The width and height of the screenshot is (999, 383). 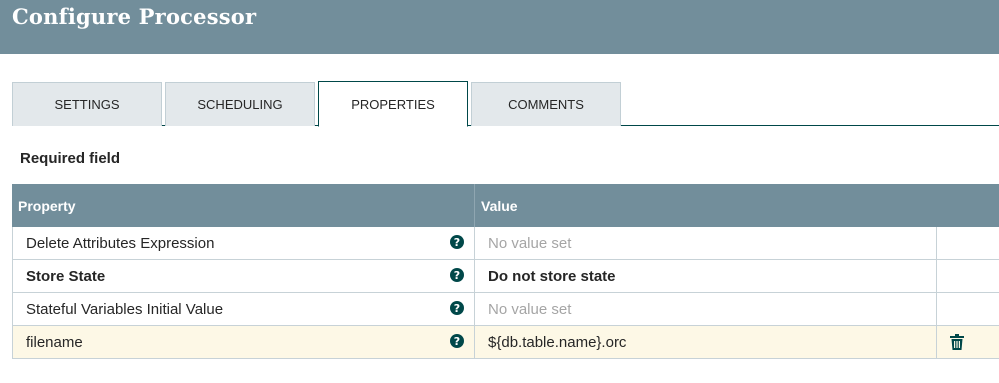 I want to click on tab-scheduling: SCHEDULING, so click(x=240, y=104).